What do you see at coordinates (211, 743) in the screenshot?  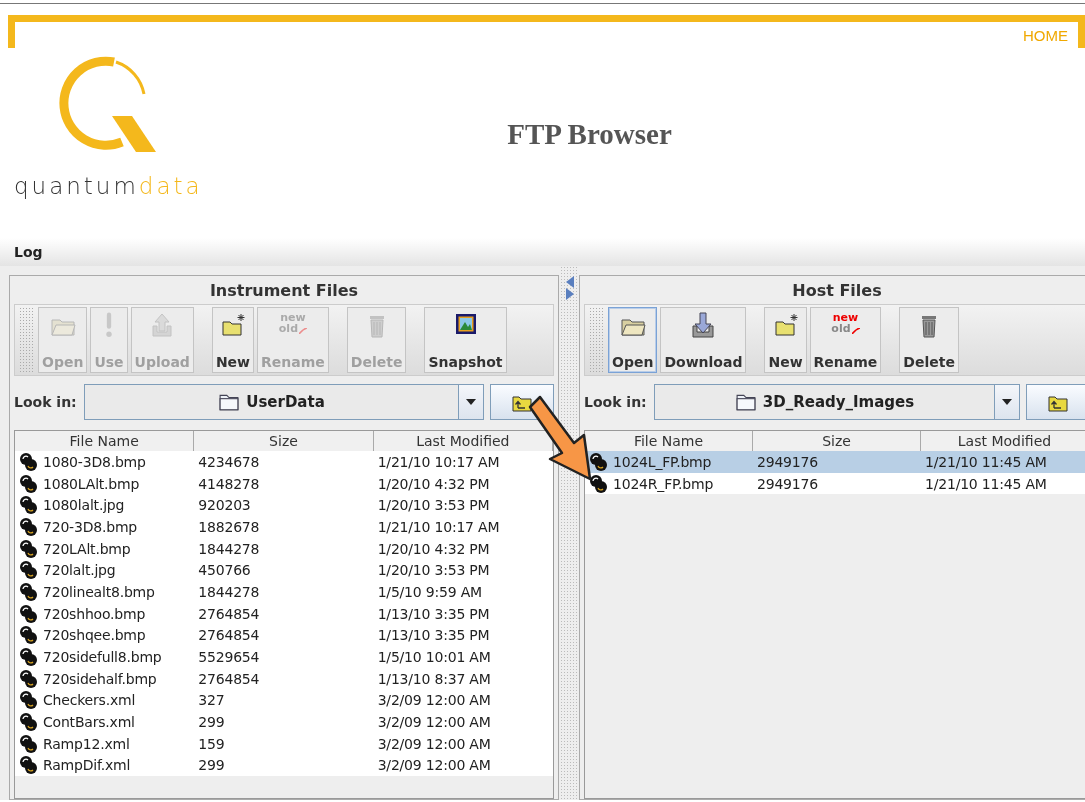 I see `table-cell: 159` at bounding box center [211, 743].